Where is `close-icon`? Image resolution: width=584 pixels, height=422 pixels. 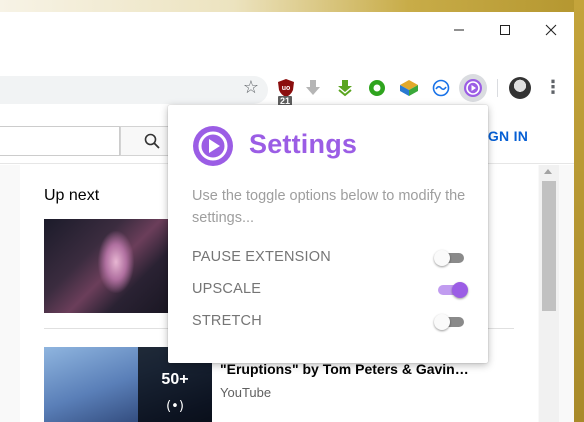
close-icon is located at coordinates (551, 30).